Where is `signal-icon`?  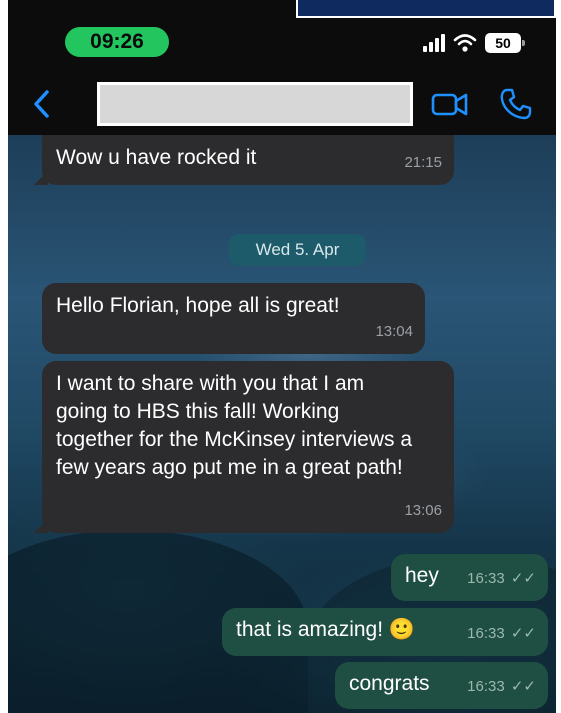 signal-icon is located at coordinates (434, 43).